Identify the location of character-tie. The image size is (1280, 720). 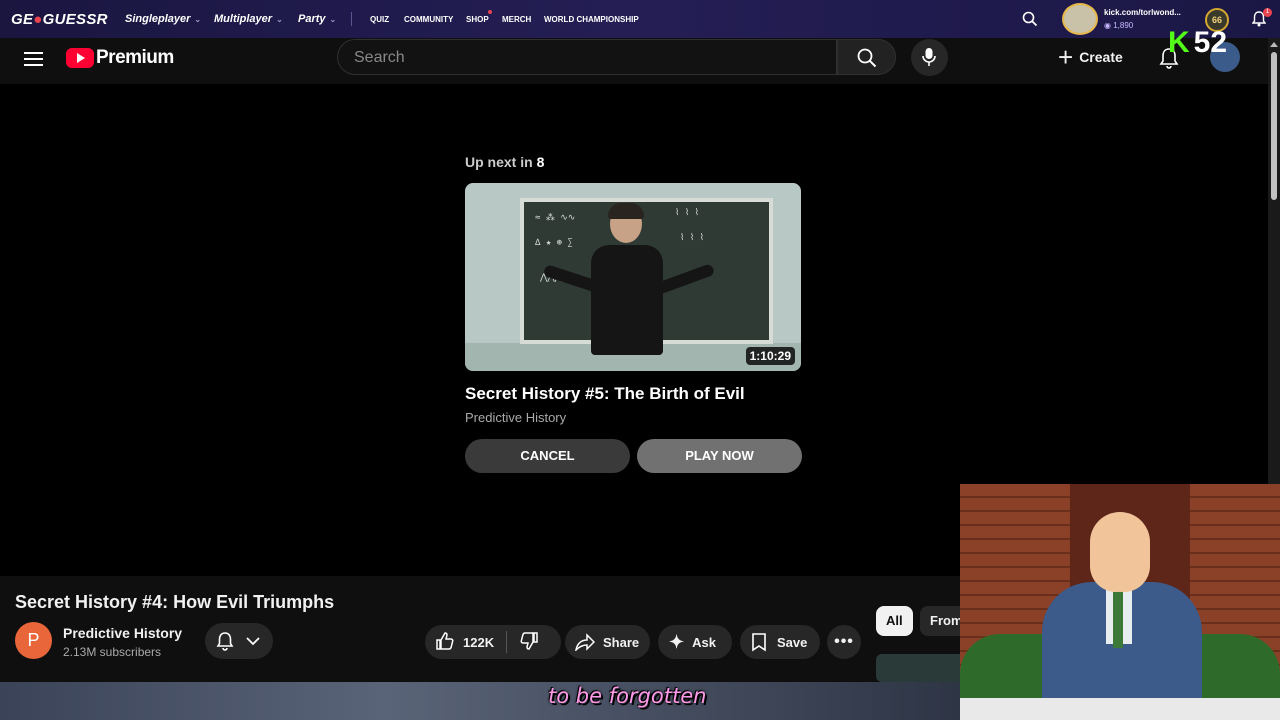
(1118, 620).